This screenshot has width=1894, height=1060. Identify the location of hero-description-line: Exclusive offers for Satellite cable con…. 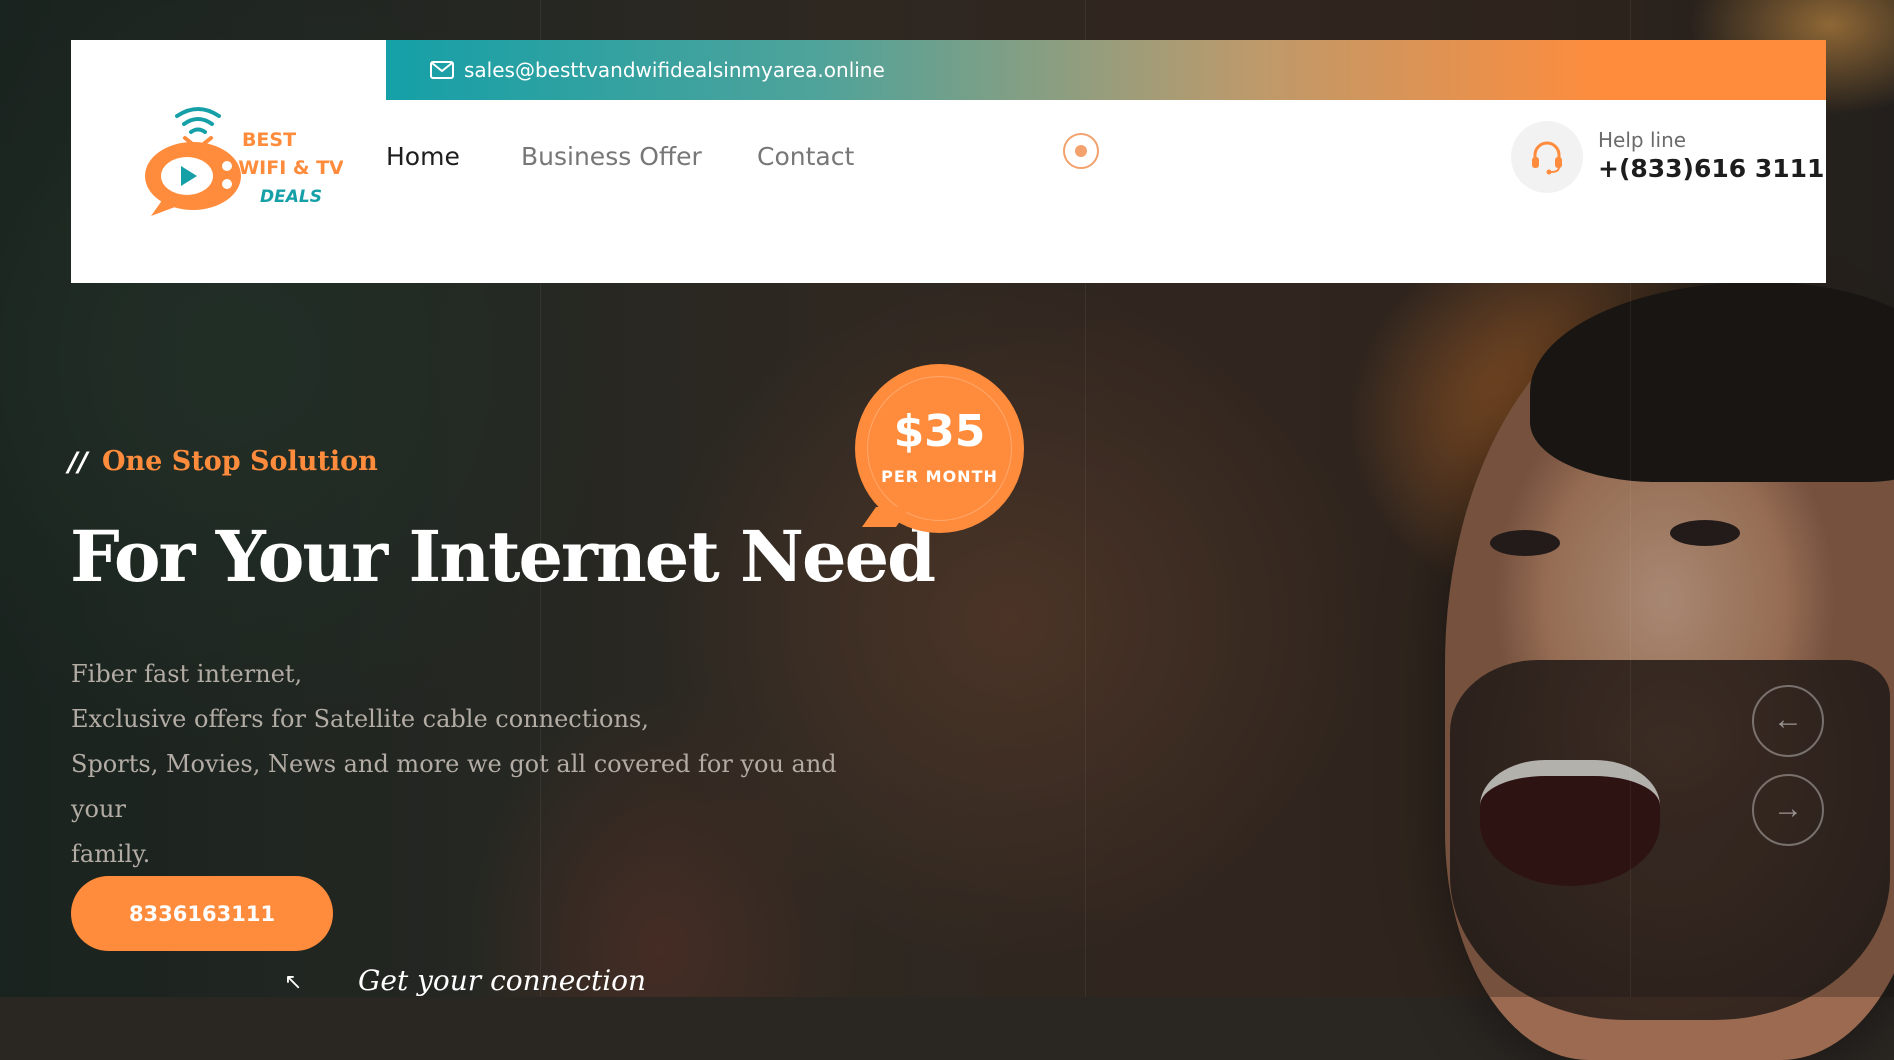
(360, 719).